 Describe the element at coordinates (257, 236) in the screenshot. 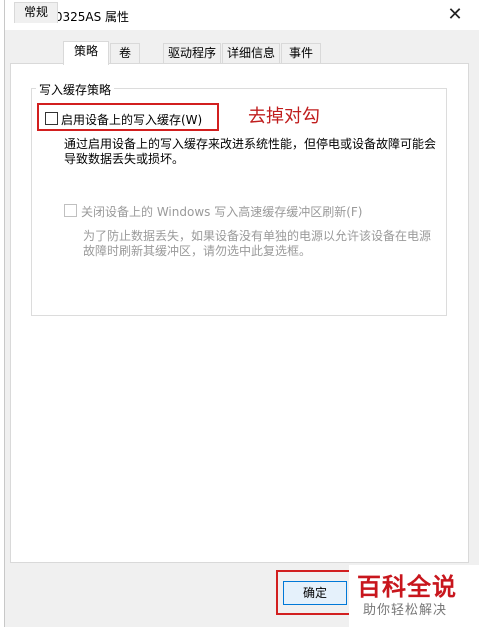

I see `description-line: 为了防止数据丢失，如果设备没有单独的电源以允许该设备在电源` at that location.